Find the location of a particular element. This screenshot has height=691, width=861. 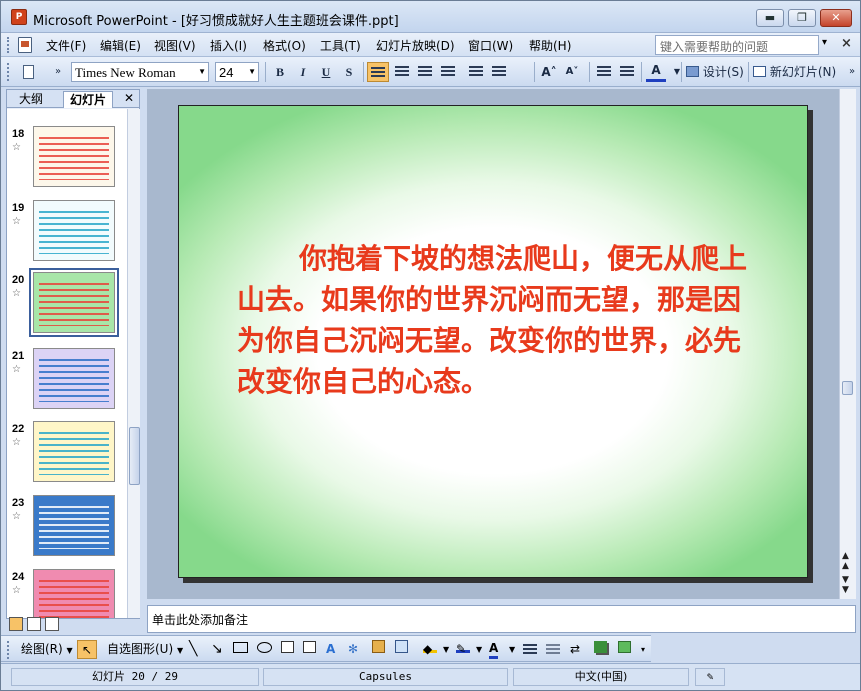

font-color-button: A is located at coordinates (656, 72).